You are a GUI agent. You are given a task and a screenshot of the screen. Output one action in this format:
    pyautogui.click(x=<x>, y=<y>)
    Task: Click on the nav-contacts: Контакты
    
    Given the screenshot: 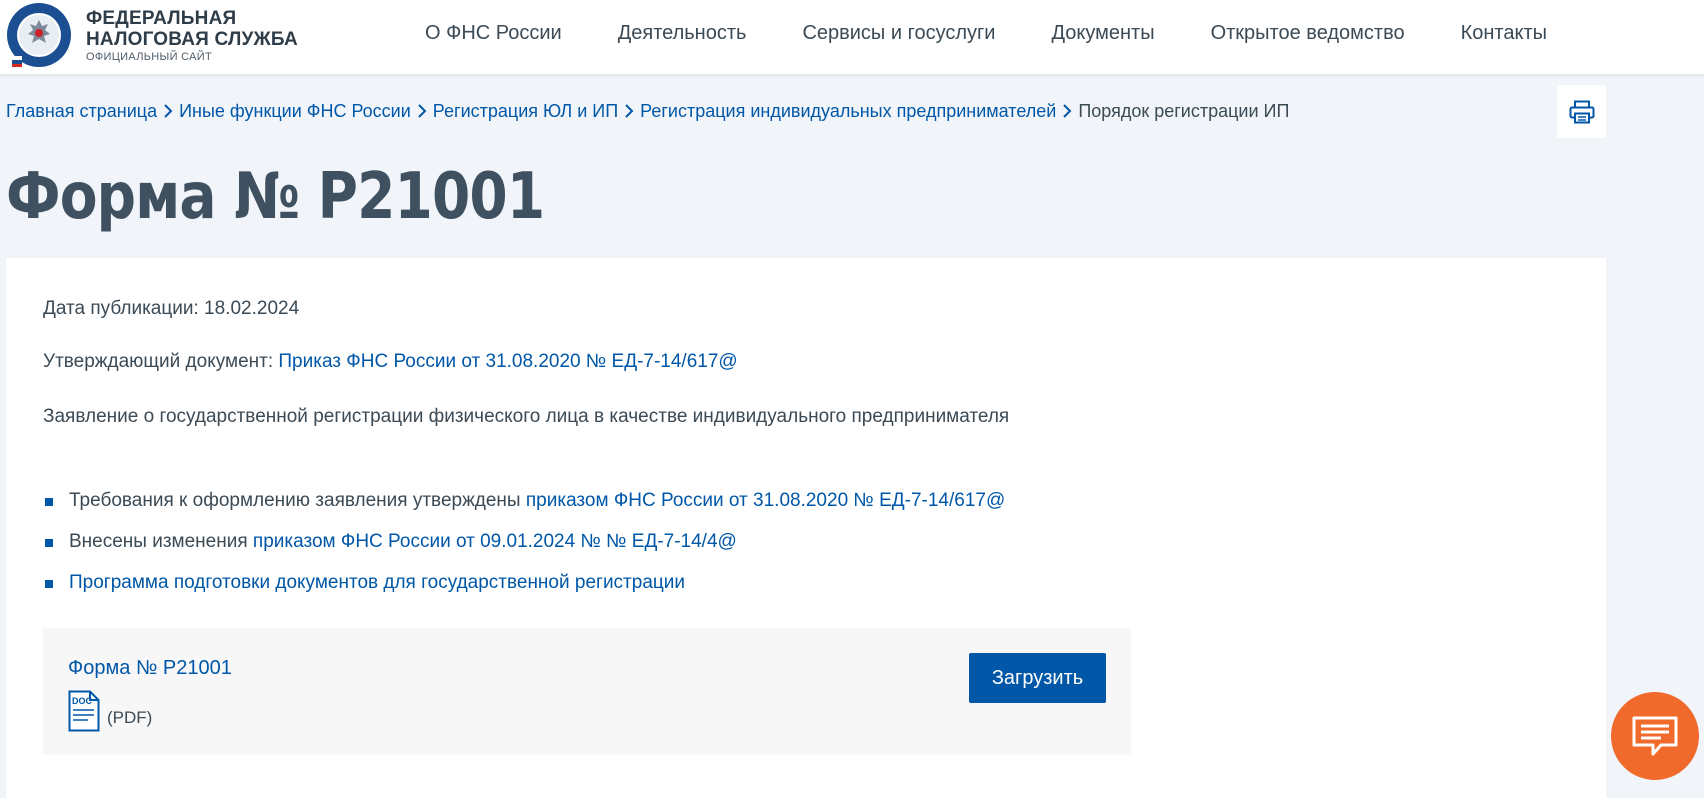 What is the action you would take?
    pyautogui.click(x=1504, y=33)
    